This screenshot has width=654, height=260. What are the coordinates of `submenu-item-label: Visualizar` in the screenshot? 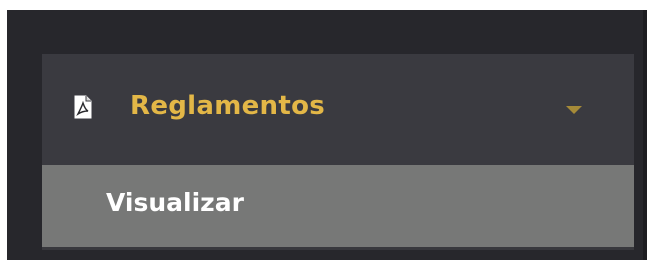 It's located at (175, 202).